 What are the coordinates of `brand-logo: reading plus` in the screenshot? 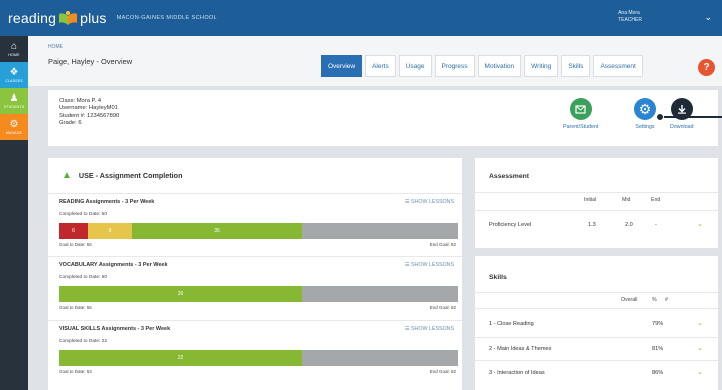 It's located at (57, 18).